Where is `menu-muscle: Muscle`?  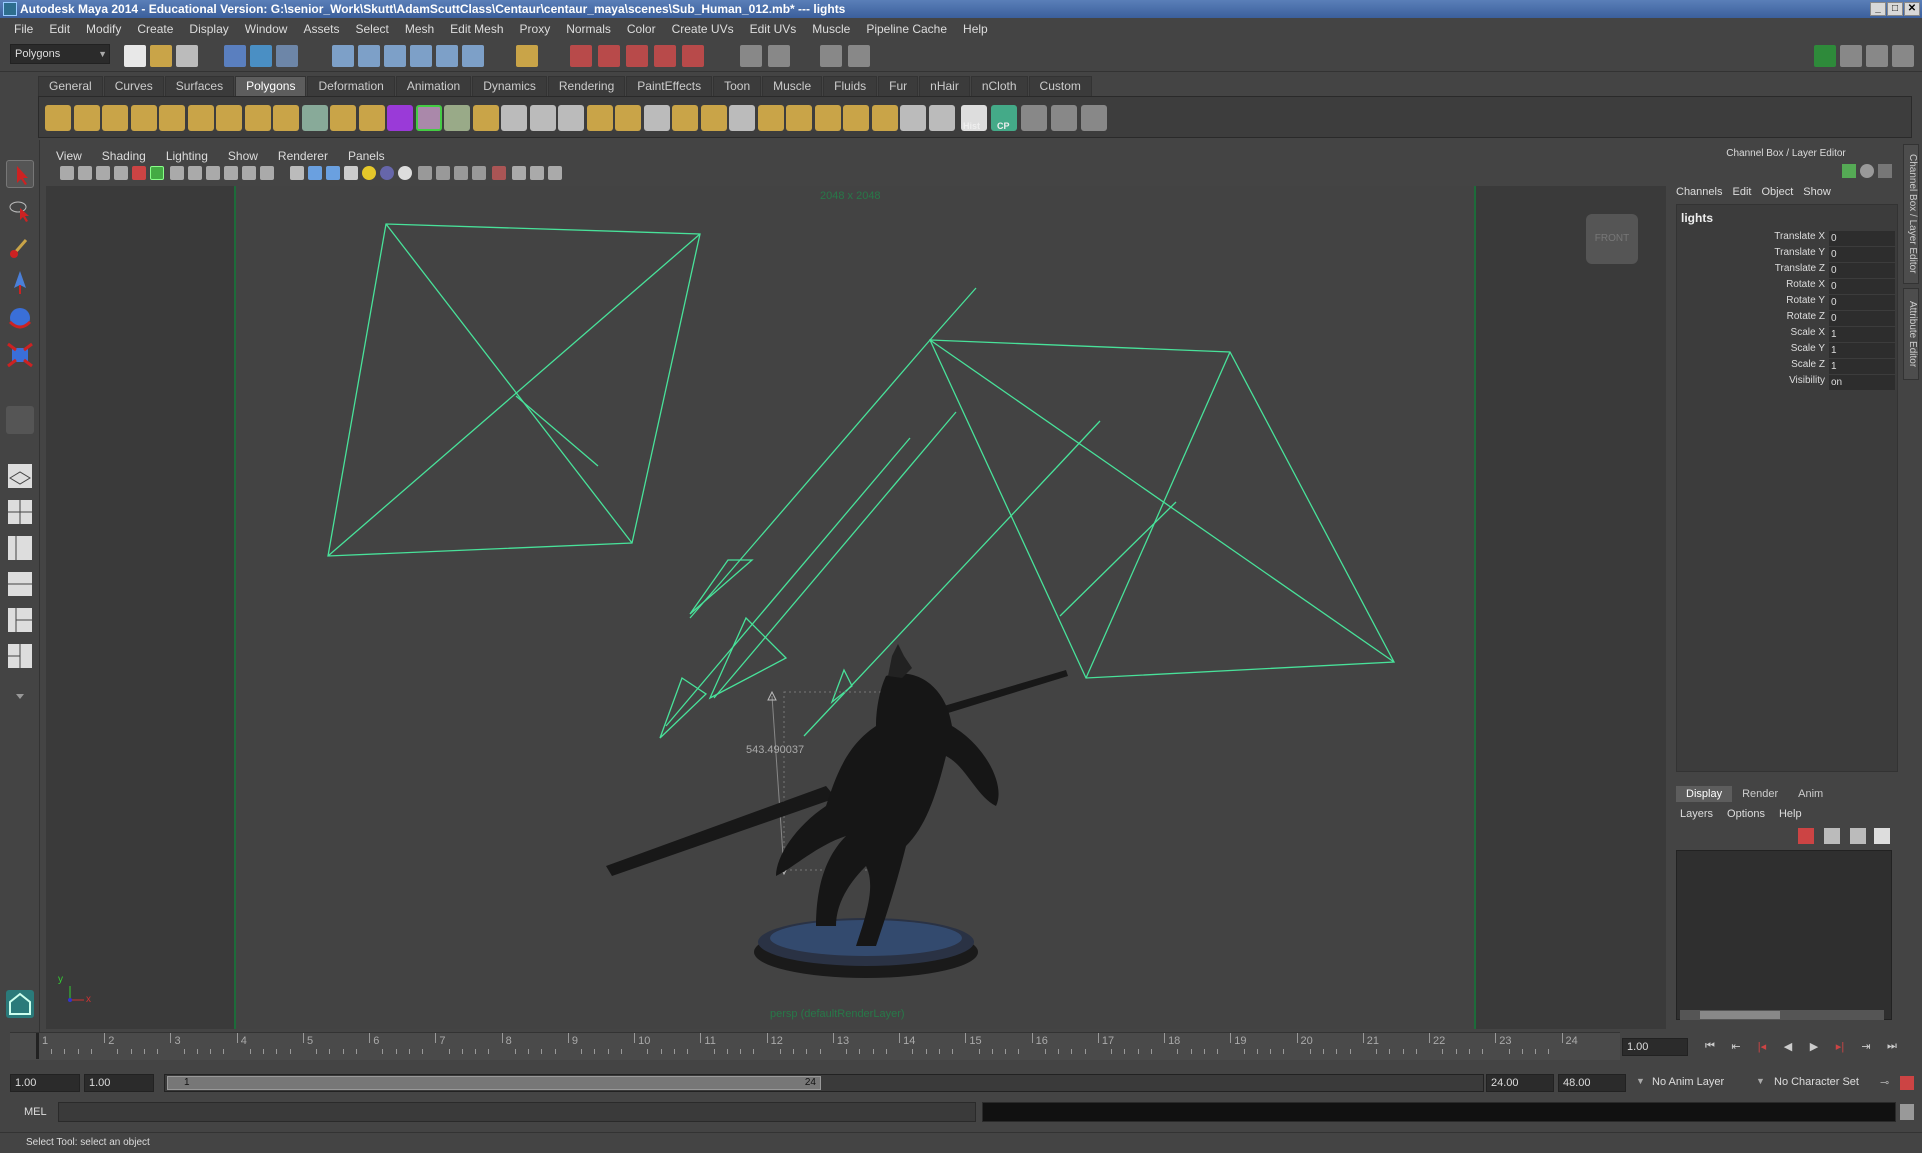 menu-muscle: Muscle is located at coordinates (831, 29).